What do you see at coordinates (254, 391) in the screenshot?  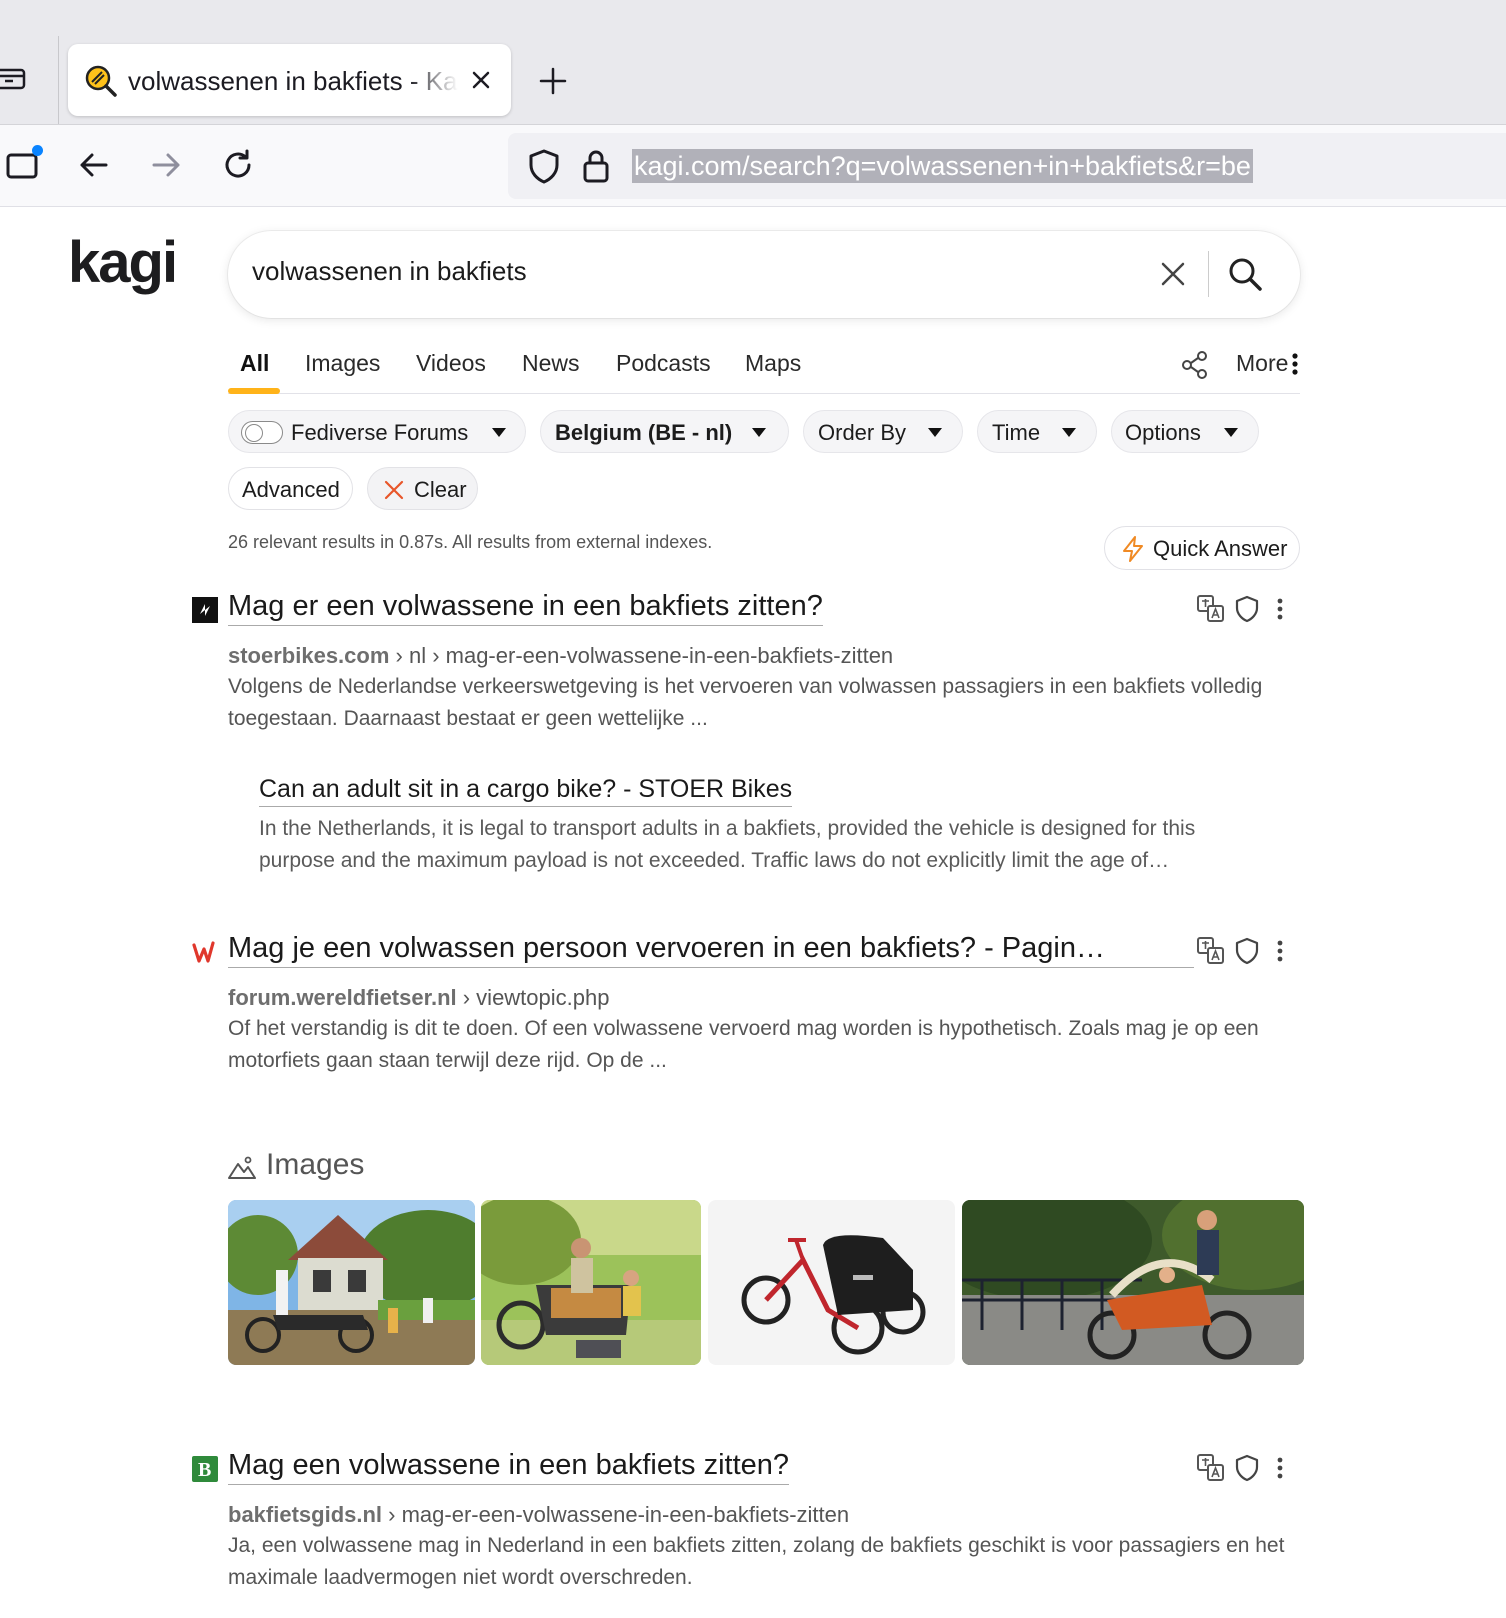 I see `active-tab-underline` at bounding box center [254, 391].